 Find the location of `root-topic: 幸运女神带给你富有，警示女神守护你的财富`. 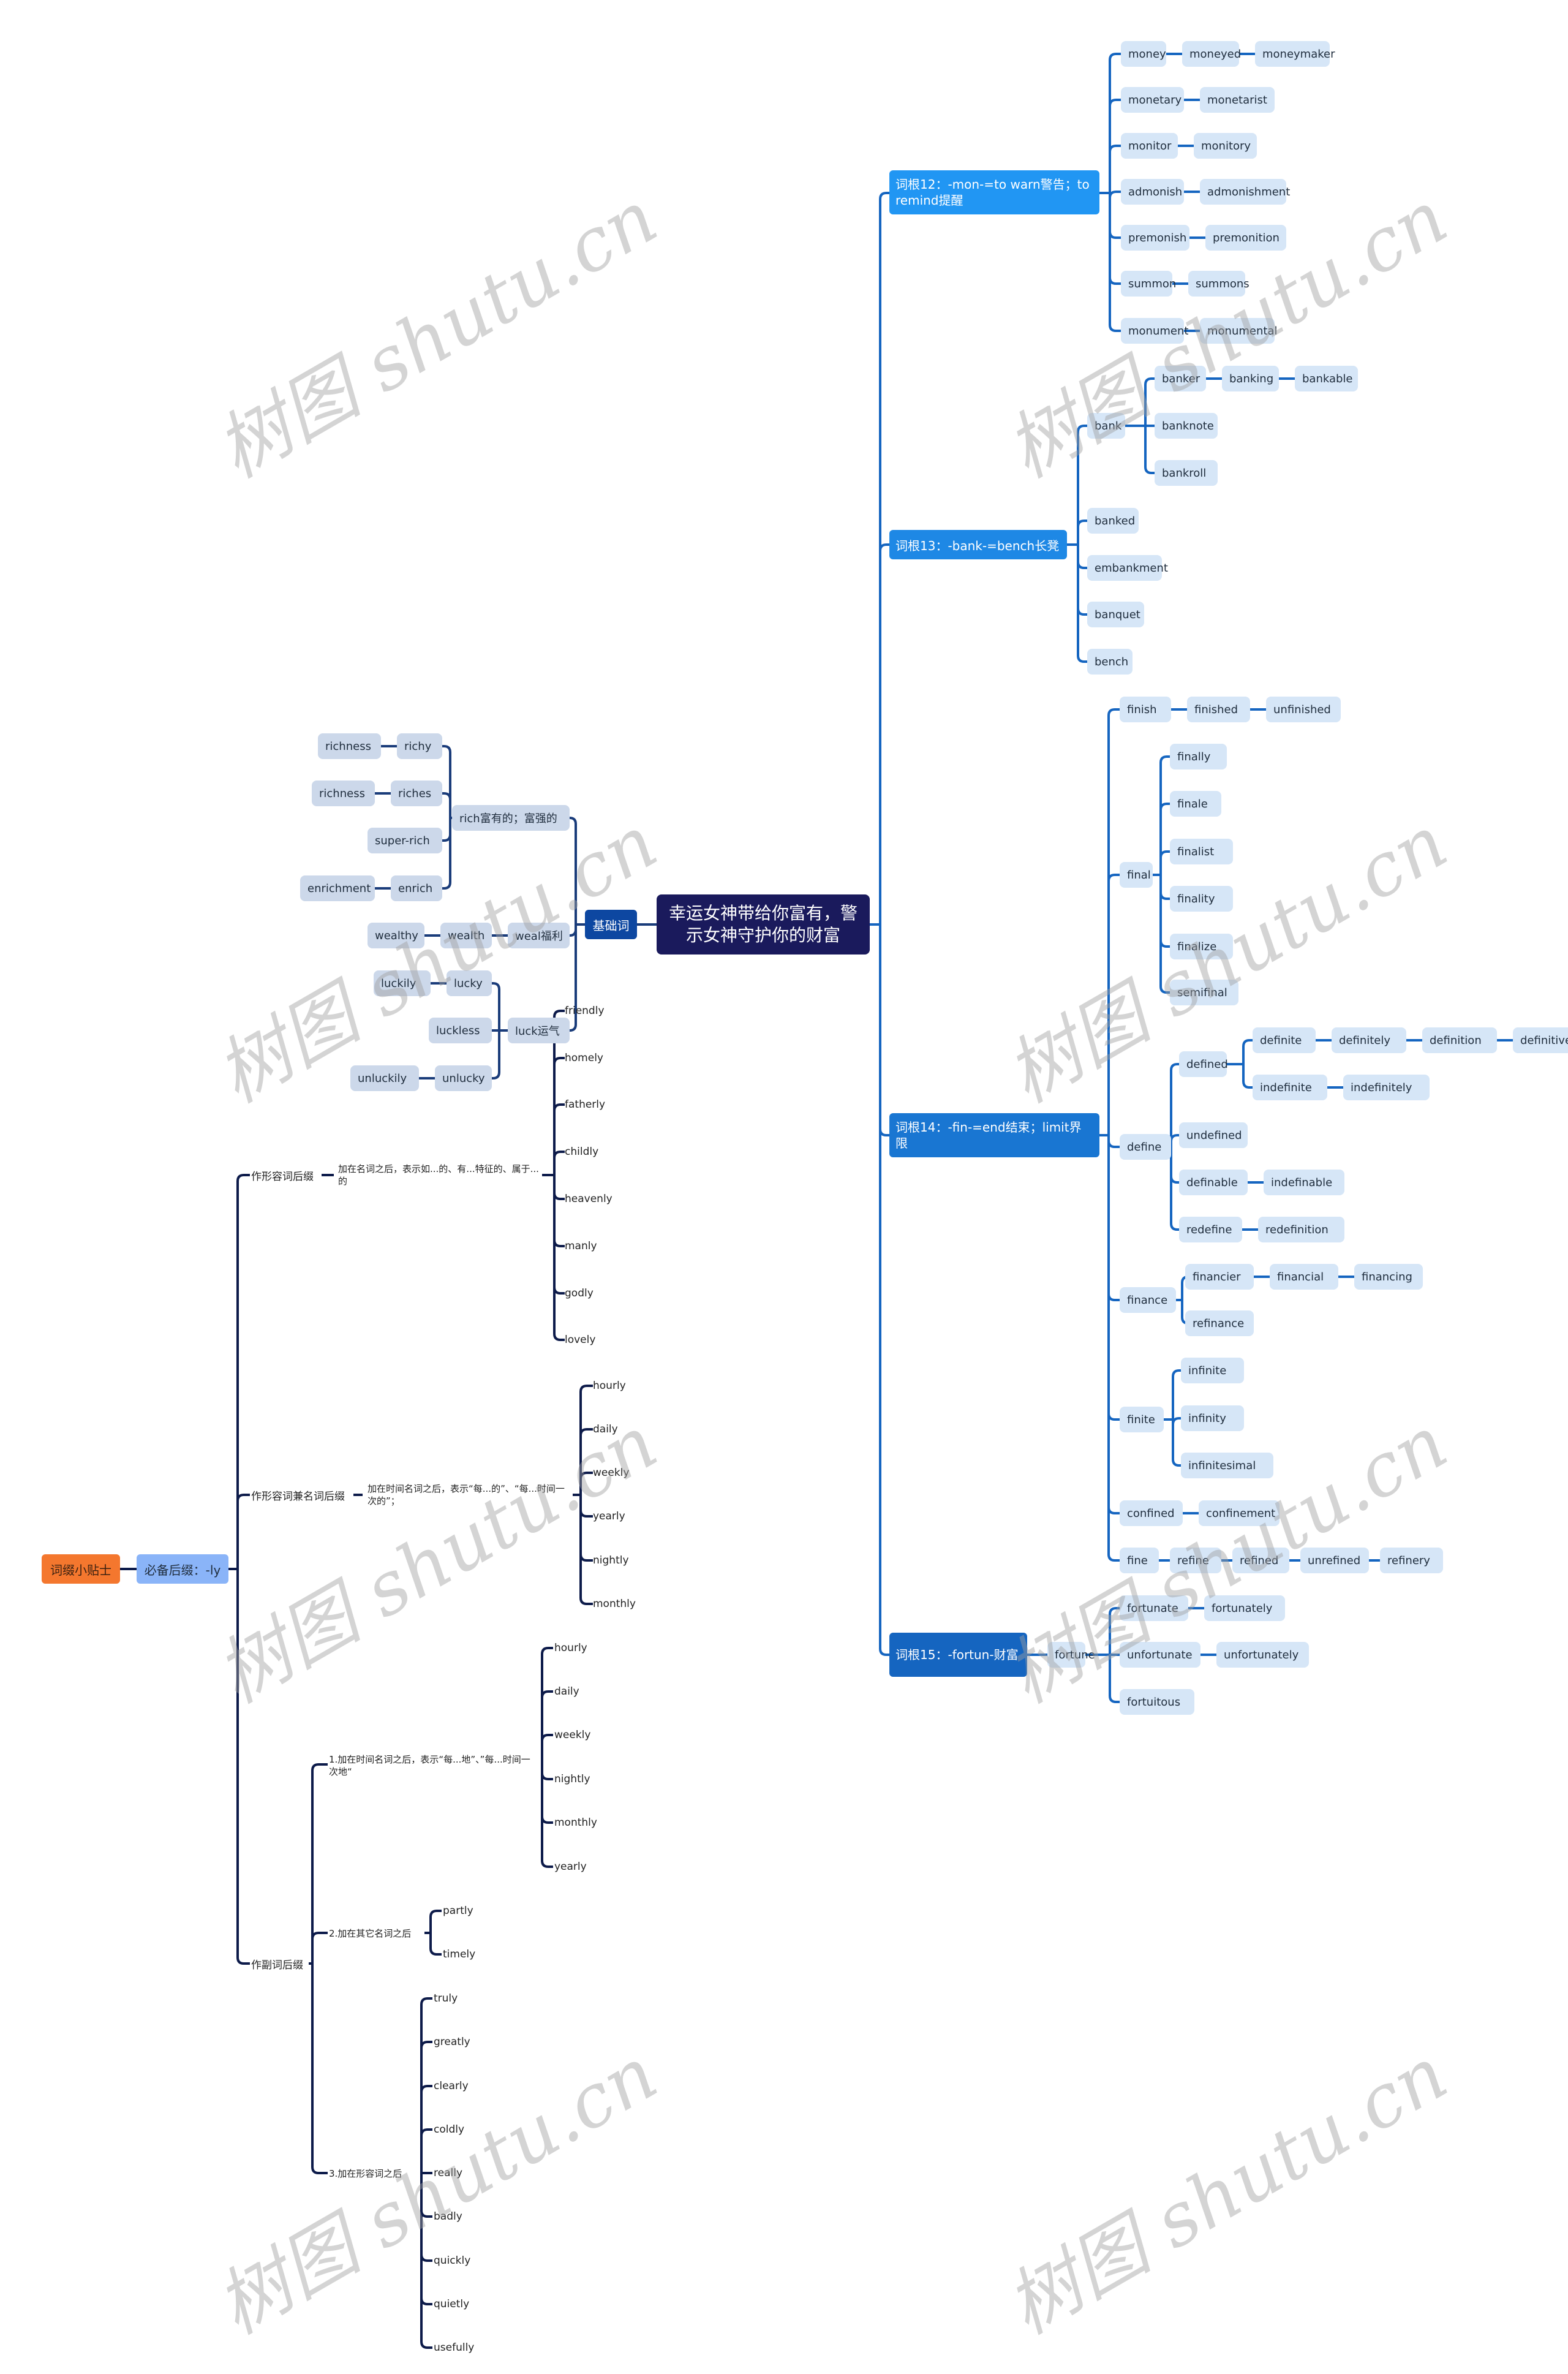

root-topic: 幸运女神带给你富有，警示女神守护你的财富 is located at coordinates (764, 924).